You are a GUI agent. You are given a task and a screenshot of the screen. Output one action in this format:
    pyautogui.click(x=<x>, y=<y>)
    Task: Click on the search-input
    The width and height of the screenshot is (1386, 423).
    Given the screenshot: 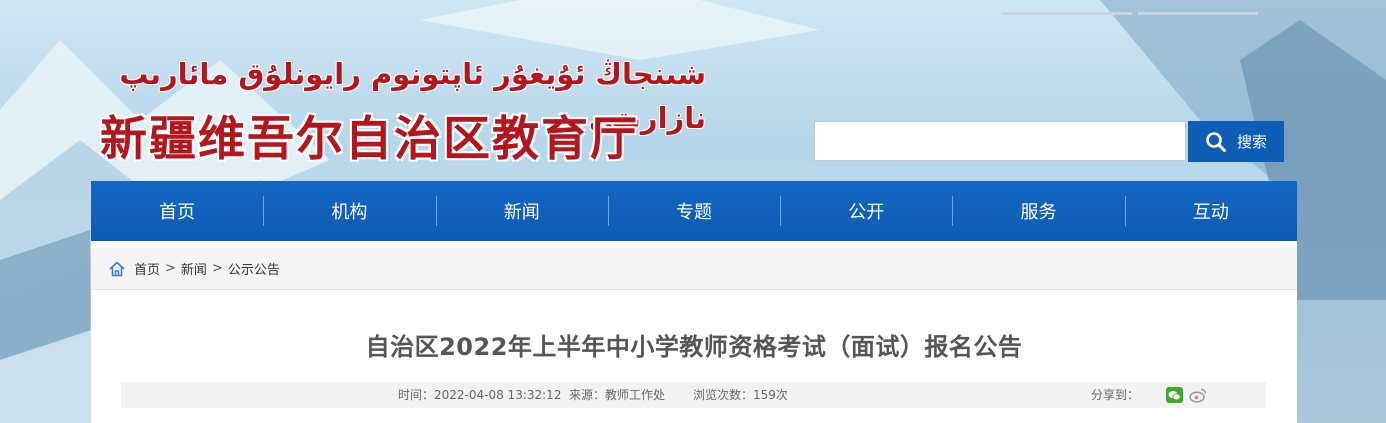 What is the action you would take?
    pyautogui.click(x=1000, y=141)
    